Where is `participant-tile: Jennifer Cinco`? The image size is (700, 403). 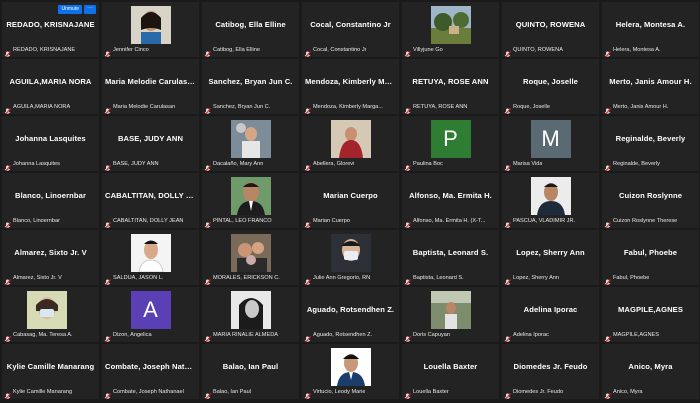
participant-tile: Jennifer Cinco is located at coordinates (150, 29).